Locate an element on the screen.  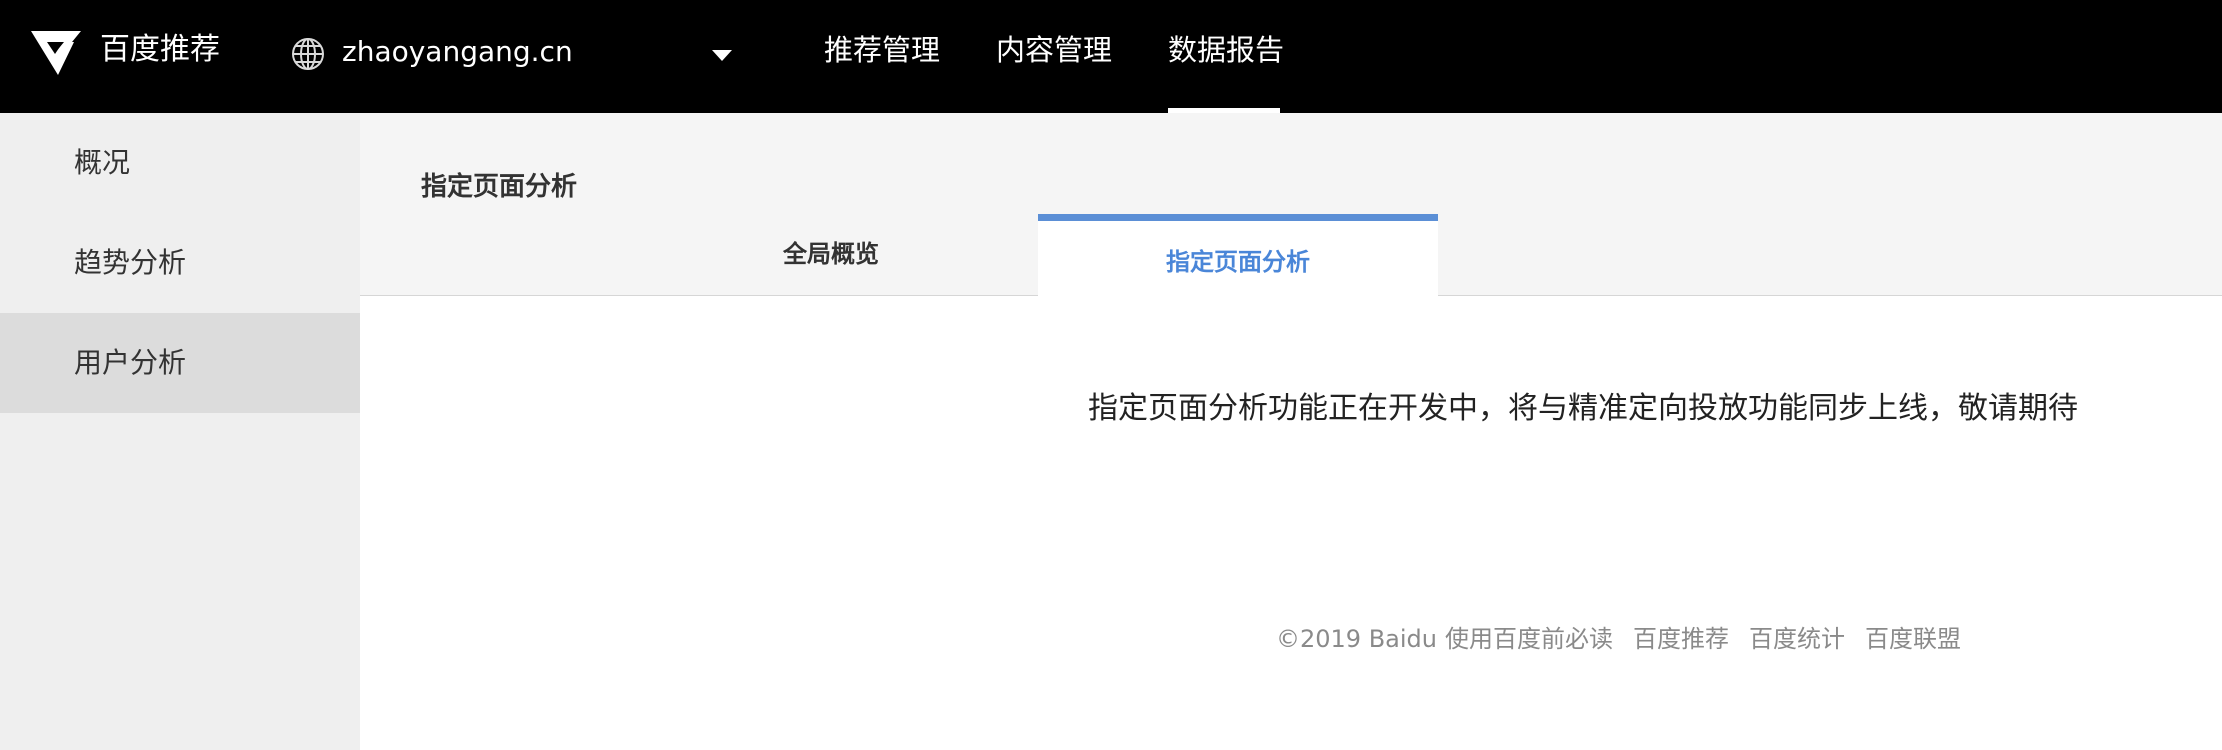
footer-link-baidu-recommend: 百度推荐 is located at coordinates (1681, 639).